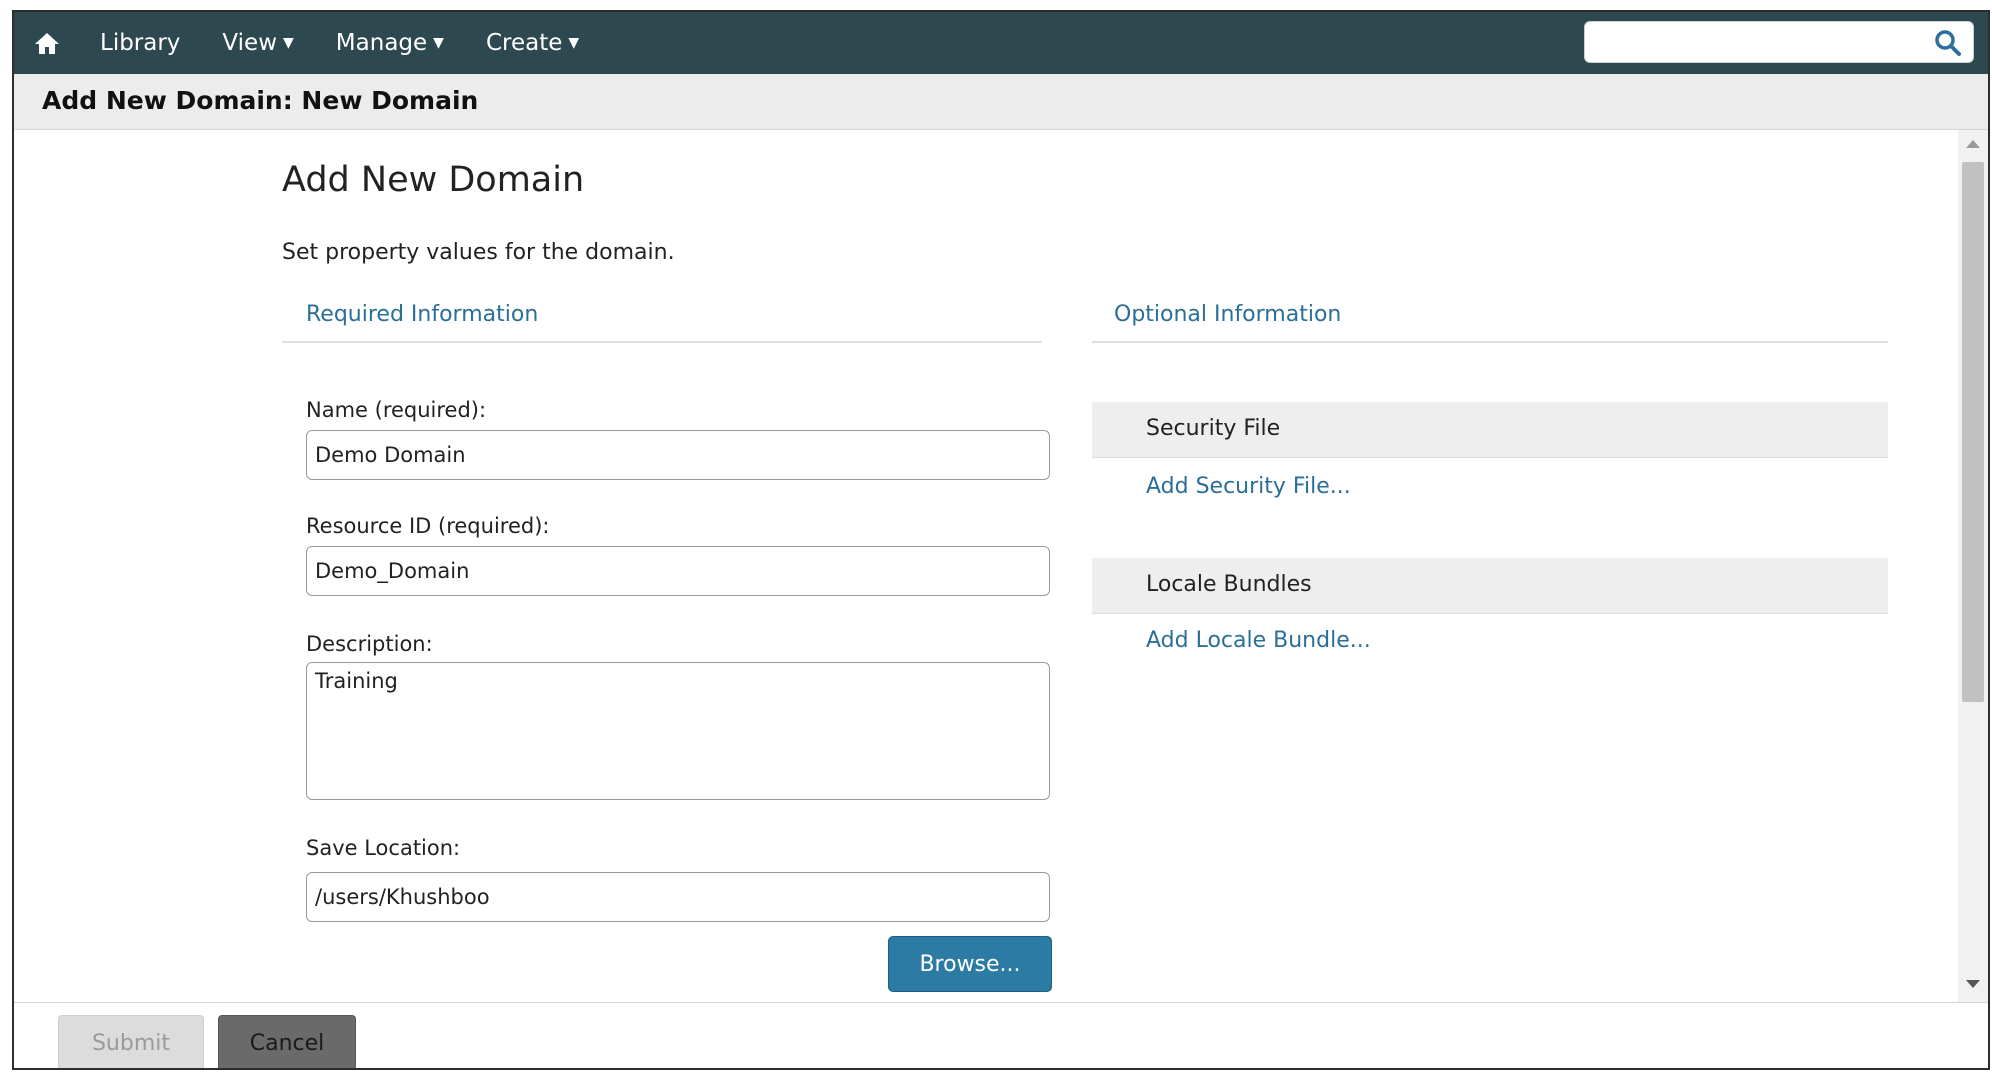  I want to click on vertical-scrollbar, so click(1973, 566).